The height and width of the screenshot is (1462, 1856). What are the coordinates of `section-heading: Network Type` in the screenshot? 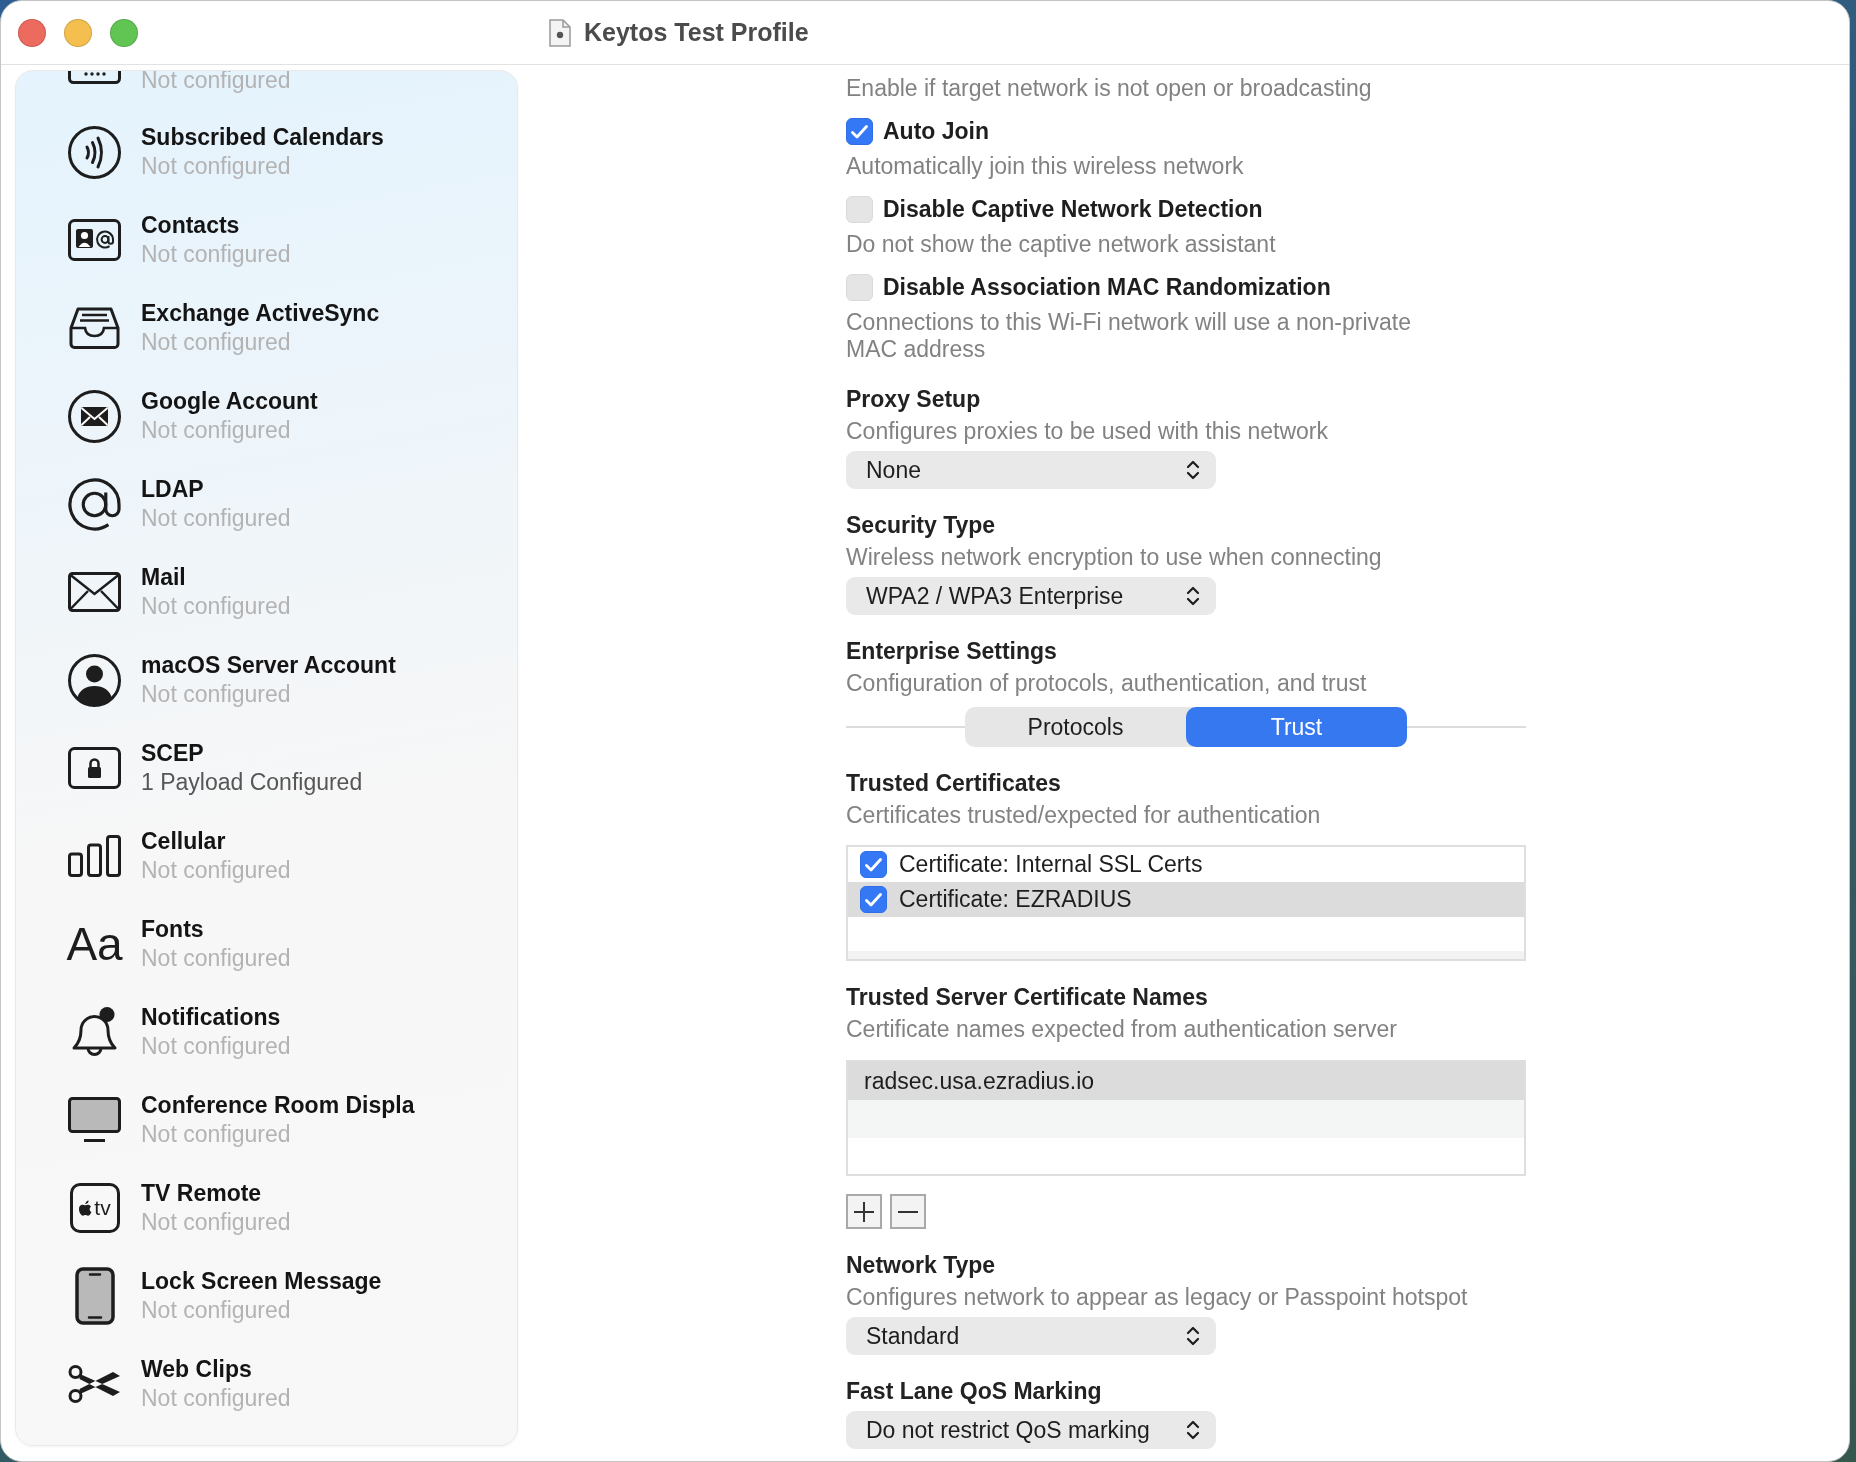 It's located at (921, 1265).